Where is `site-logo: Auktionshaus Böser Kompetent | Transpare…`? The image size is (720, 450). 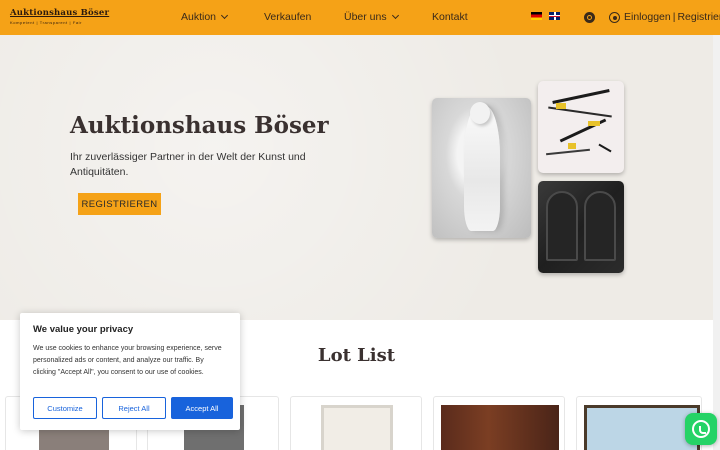 site-logo: Auktionshaus Böser Kompetent | Transpare… is located at coordinates (60, 16).